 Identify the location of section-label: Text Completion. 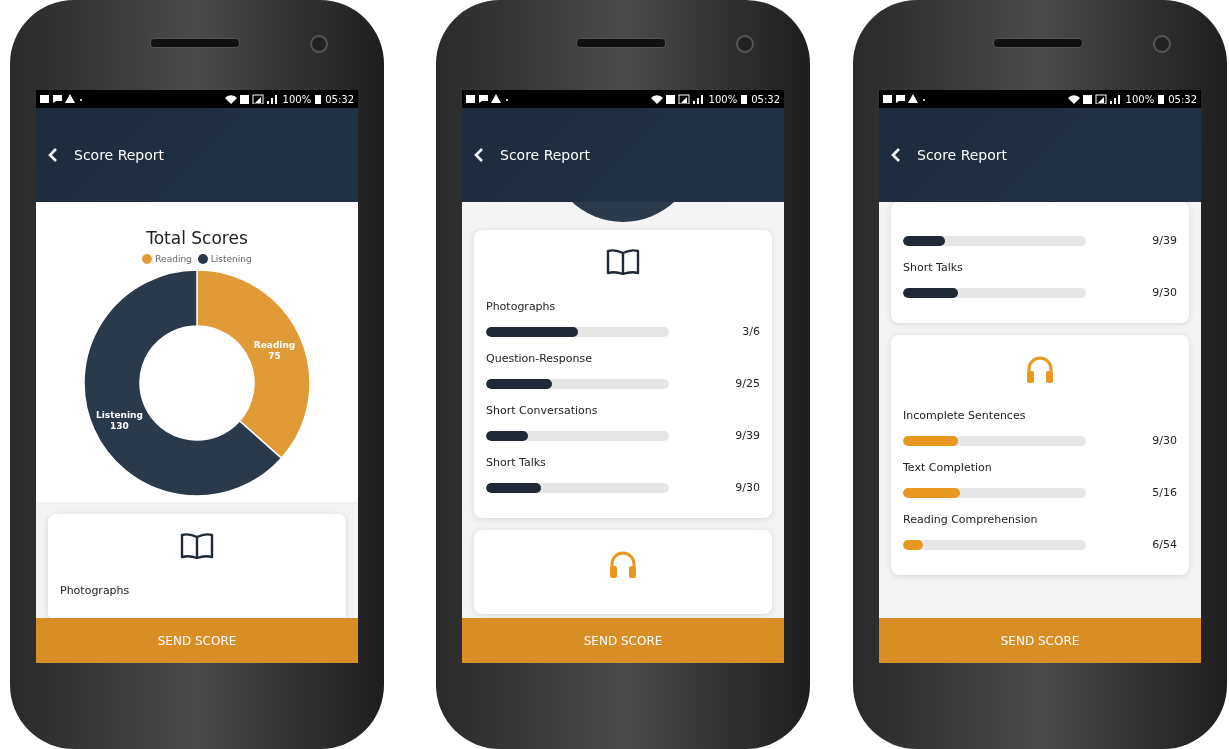
(948, 467).